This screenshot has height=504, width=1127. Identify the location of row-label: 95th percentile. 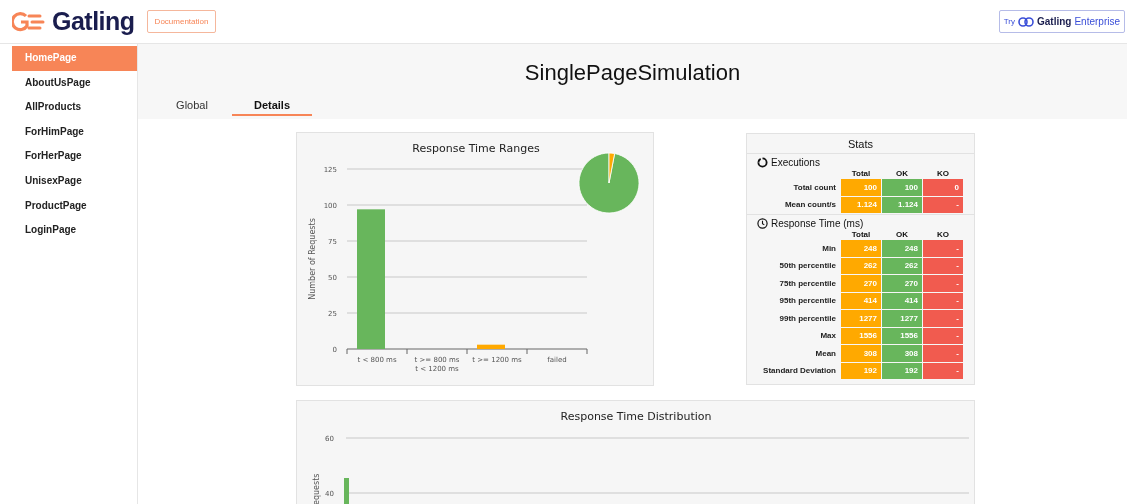
(807, 301).